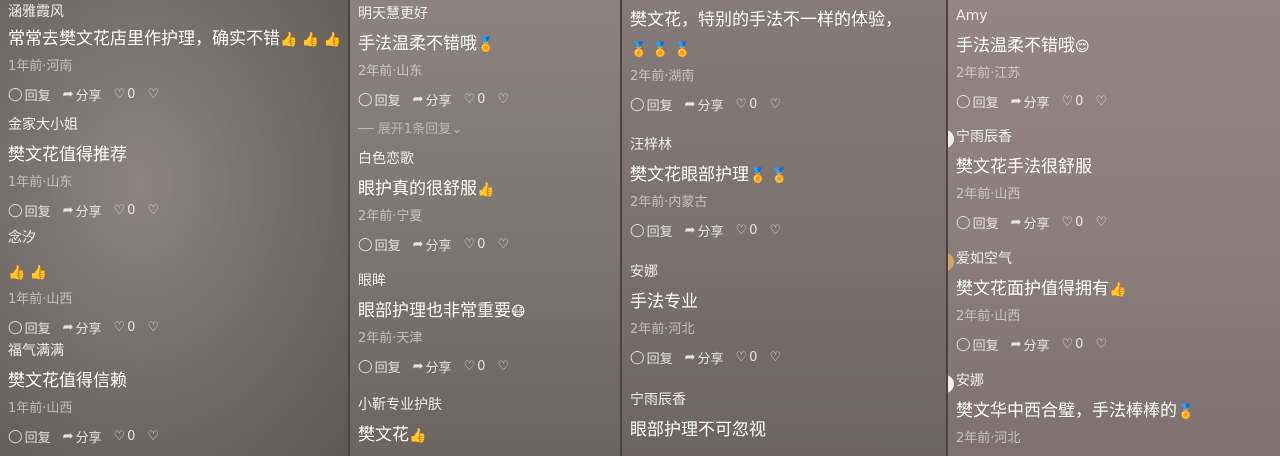 This screenshot has width=1280, height=456. Describe the element at coordinates (664, 302) in the screenshot. I see `comment-body: 手法专业` at that location.